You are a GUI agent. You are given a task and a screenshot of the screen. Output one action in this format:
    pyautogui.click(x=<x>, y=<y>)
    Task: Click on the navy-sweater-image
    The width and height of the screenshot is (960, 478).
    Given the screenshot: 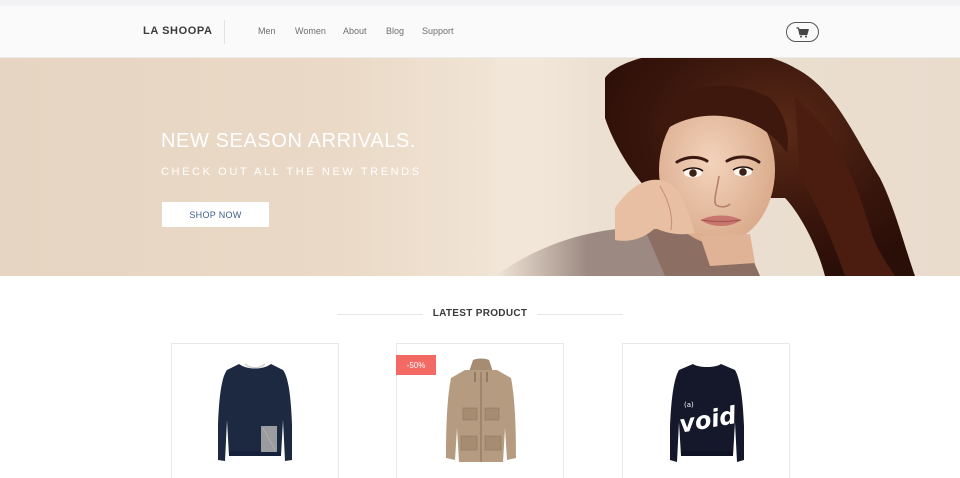 What is the action you would take?
    pyautogui.click(x=255, y=412)
    